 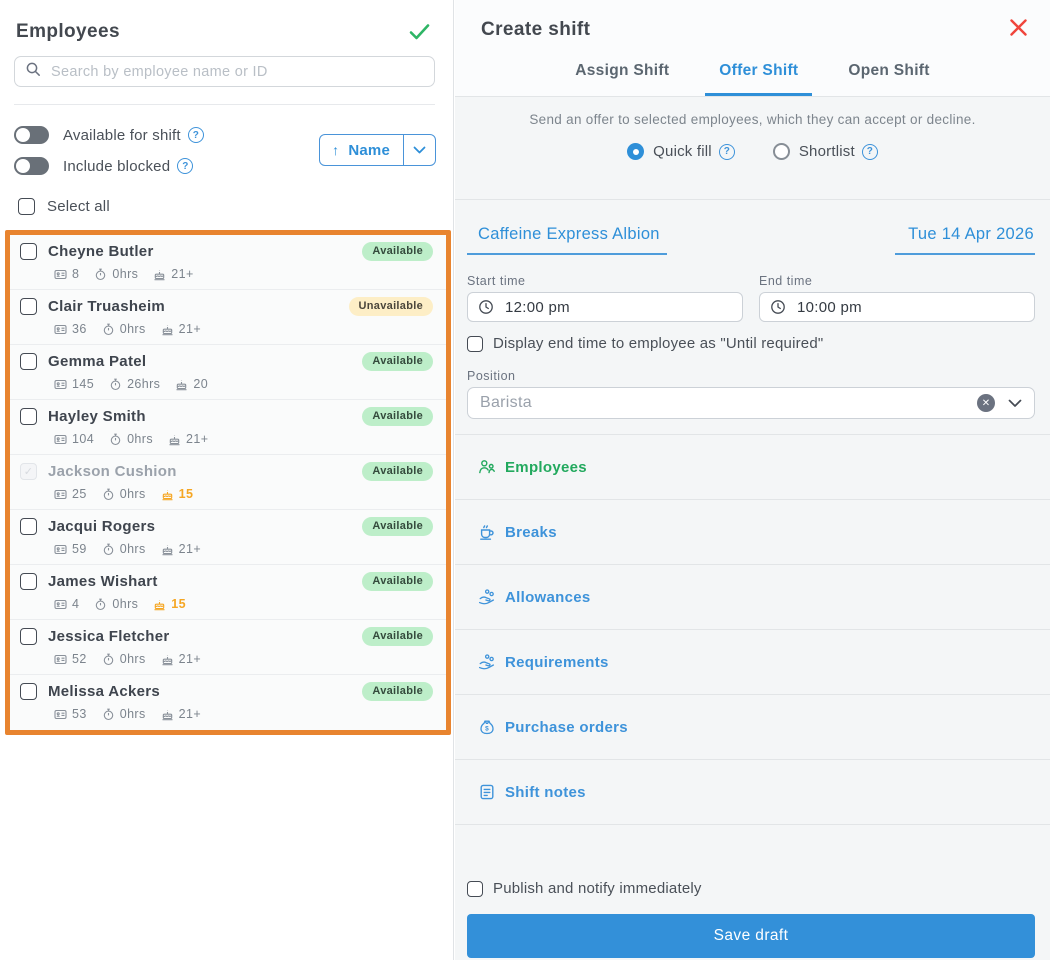 What do you see at coordinates (622, 79) in the screenshot?
I see `tab-assign-shift: Assign Shift` at bounding box center [622, 79].